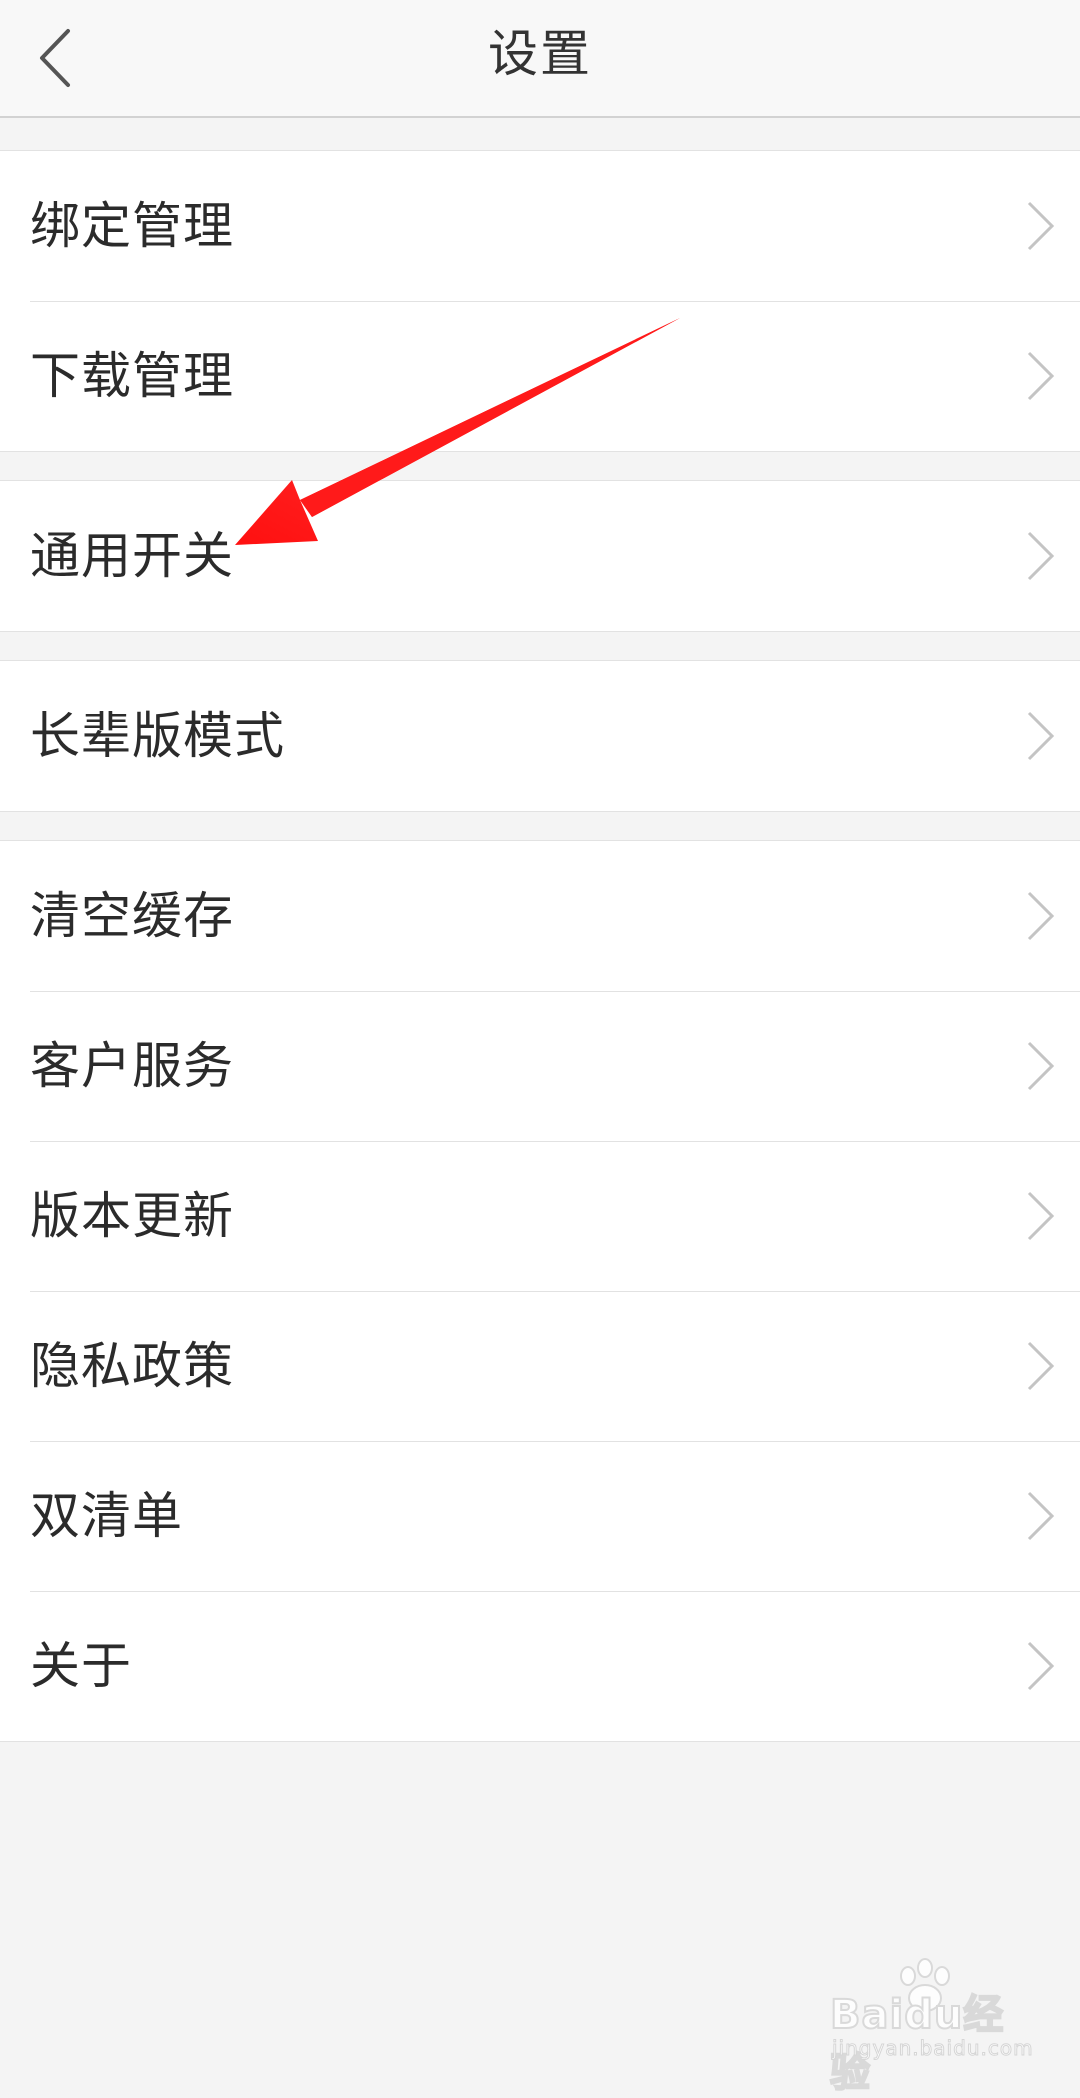 This screenshot has width=1080, height=2098. I want to click on settings-item-privacy-policy: 隐私政策, so click(540, 1366).